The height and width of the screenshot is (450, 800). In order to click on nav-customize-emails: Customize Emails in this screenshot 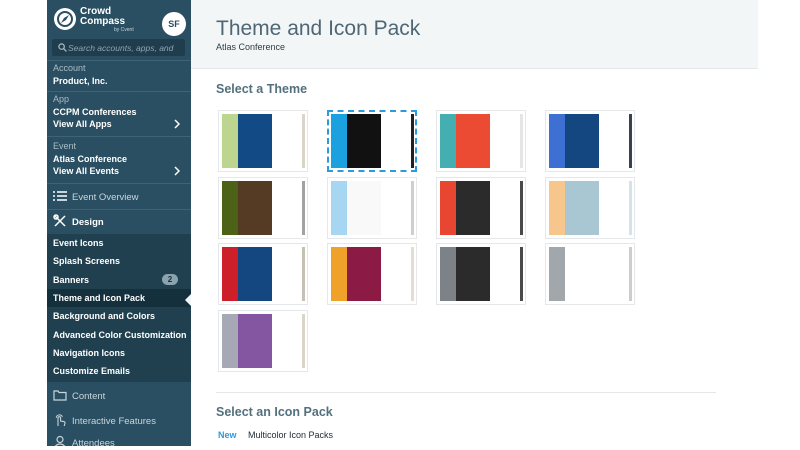, I will do `click(119, 371)`.